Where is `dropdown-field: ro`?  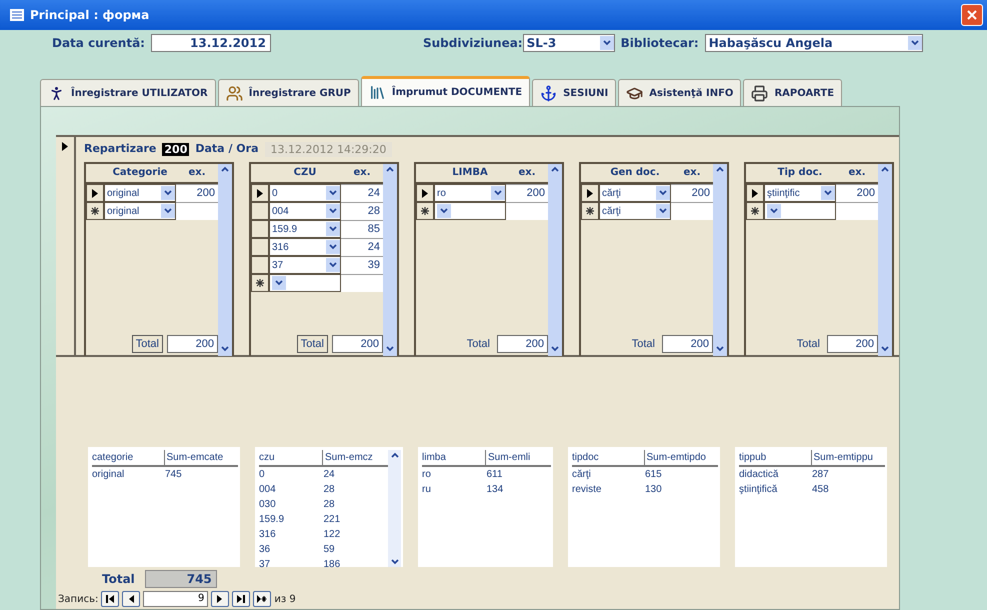
dropdown-field: ro is located at coordinates (470, 193).